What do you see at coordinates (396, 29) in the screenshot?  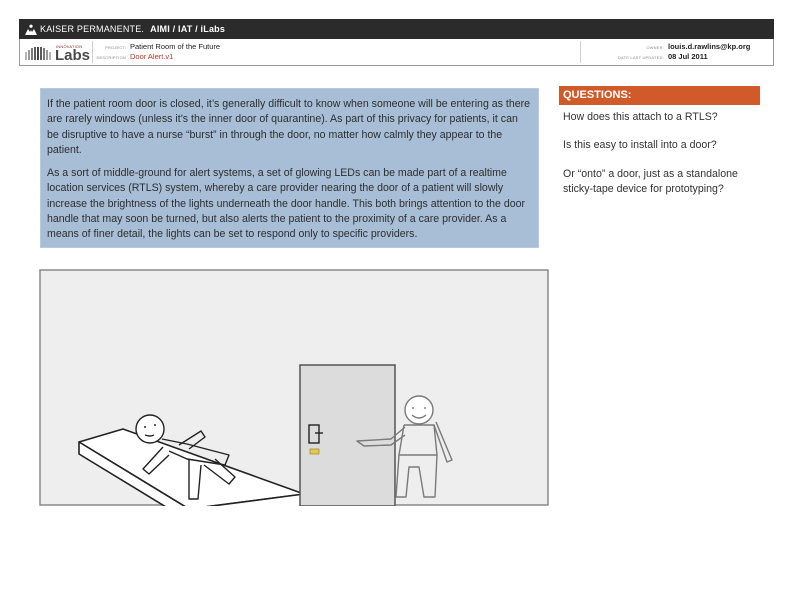 I see `brand-bar: KAISER PERMANENTE. AIMI / IAT / iLabs` at bounding box center [396, 29].